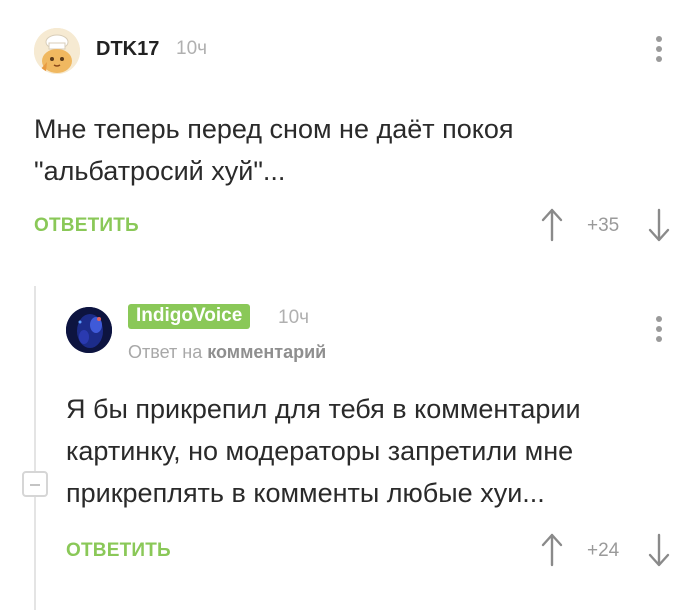 The width and height of the screenshot is (700, 610). I want to click on collapse-thread-button, so click(35, 484).